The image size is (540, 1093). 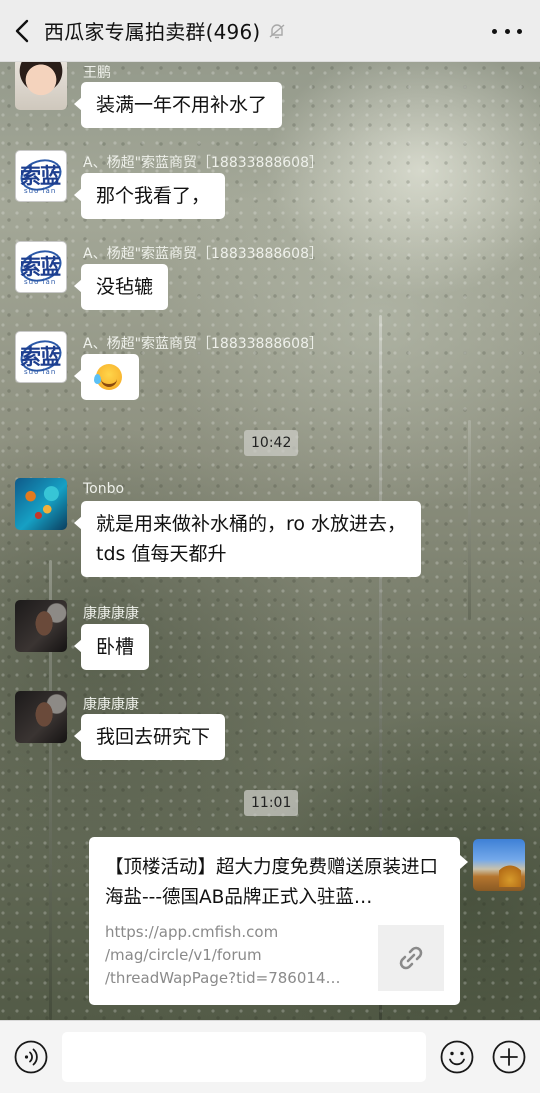 I want to click on timestamp: 10:42, so click(x=271, y=443).